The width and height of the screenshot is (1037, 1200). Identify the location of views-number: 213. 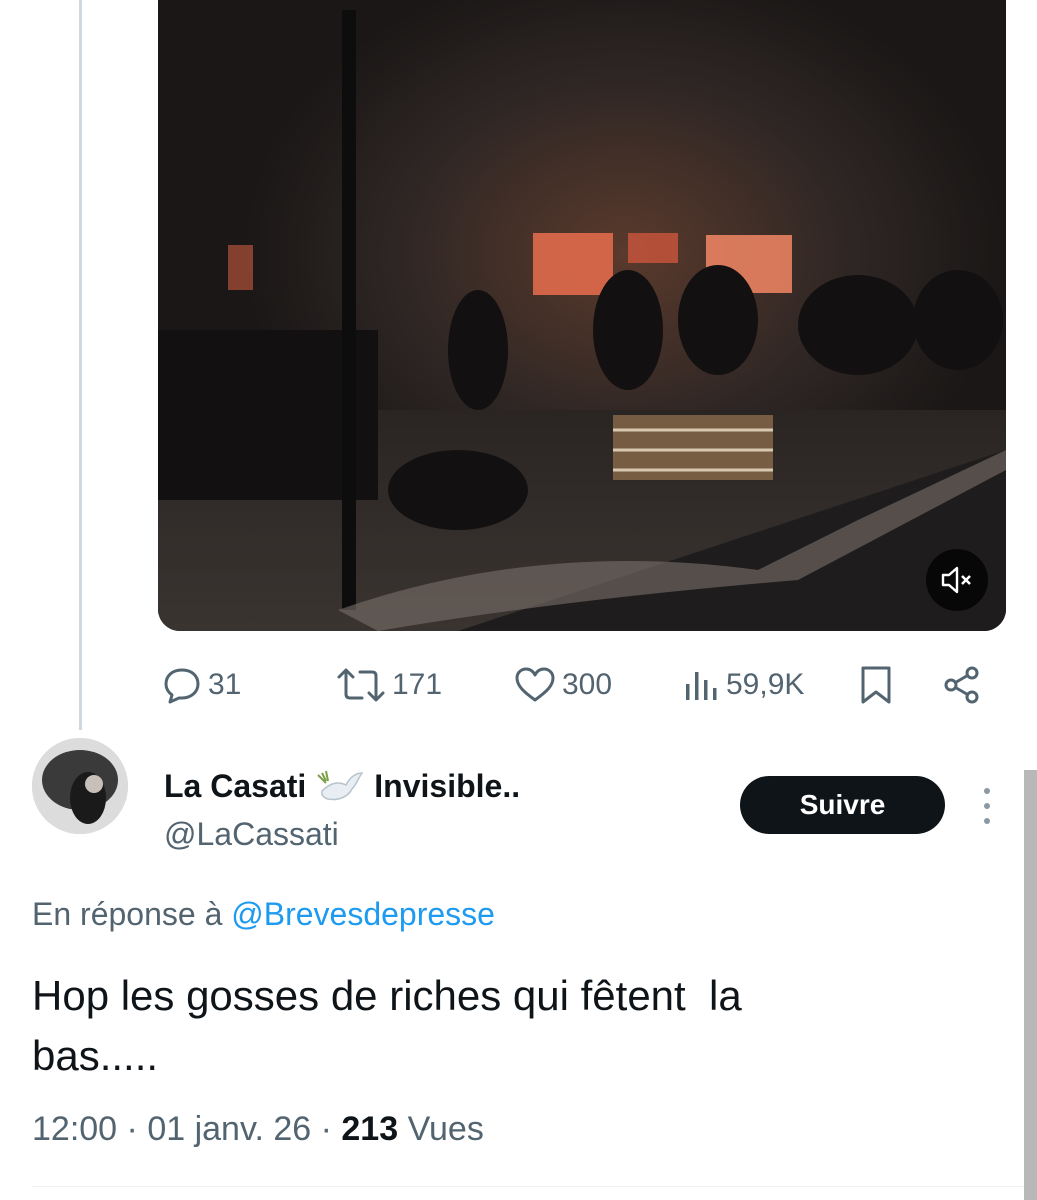
(370, 1129).